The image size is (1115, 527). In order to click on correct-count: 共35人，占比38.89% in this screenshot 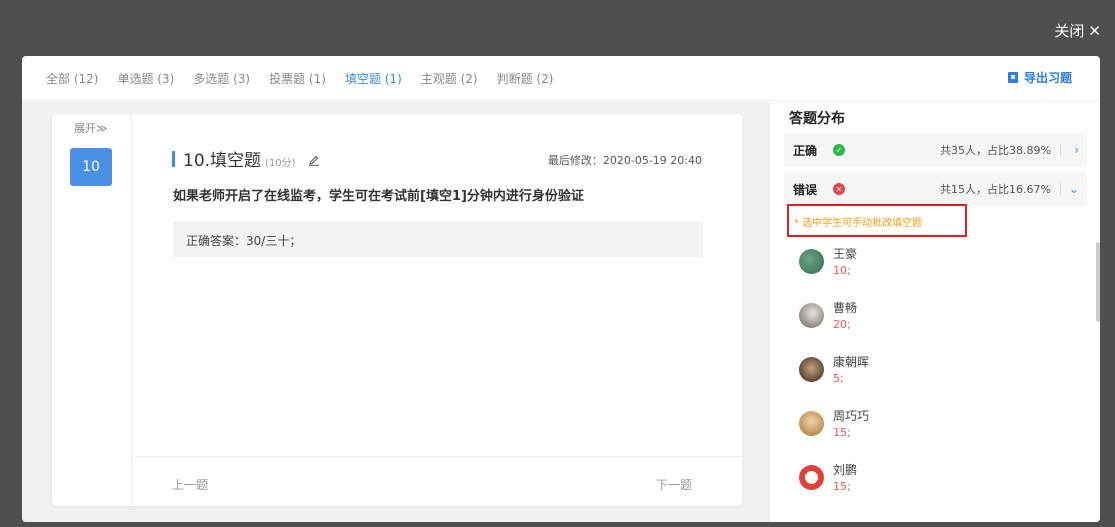, I will do `click(995, 150)`.